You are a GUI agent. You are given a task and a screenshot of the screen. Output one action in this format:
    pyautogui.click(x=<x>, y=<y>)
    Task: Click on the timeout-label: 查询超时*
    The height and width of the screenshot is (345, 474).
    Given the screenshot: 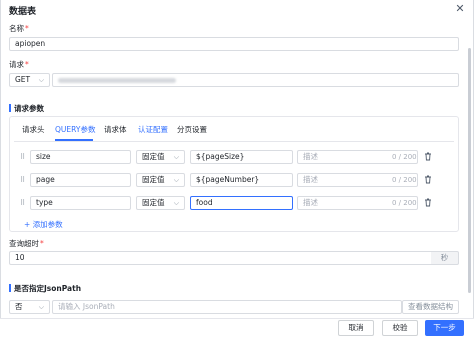 What is the action you would take?
    pyautogui.click(x=26, y=243)
    